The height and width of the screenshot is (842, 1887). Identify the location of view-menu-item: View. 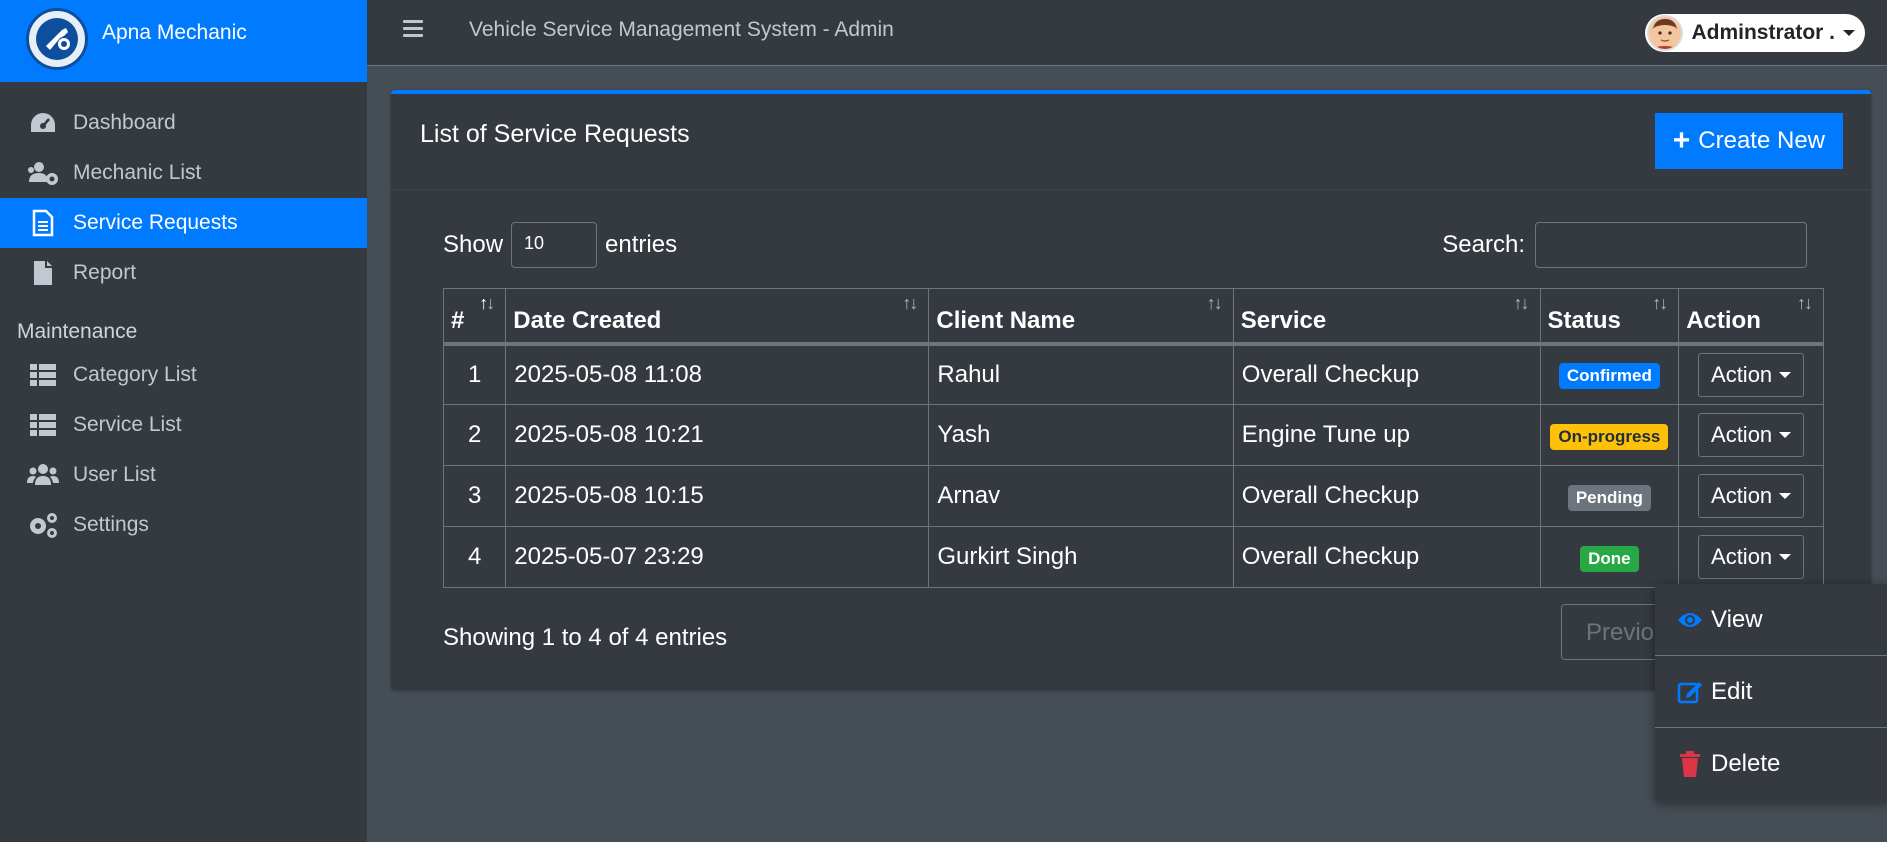
(1771, 620).